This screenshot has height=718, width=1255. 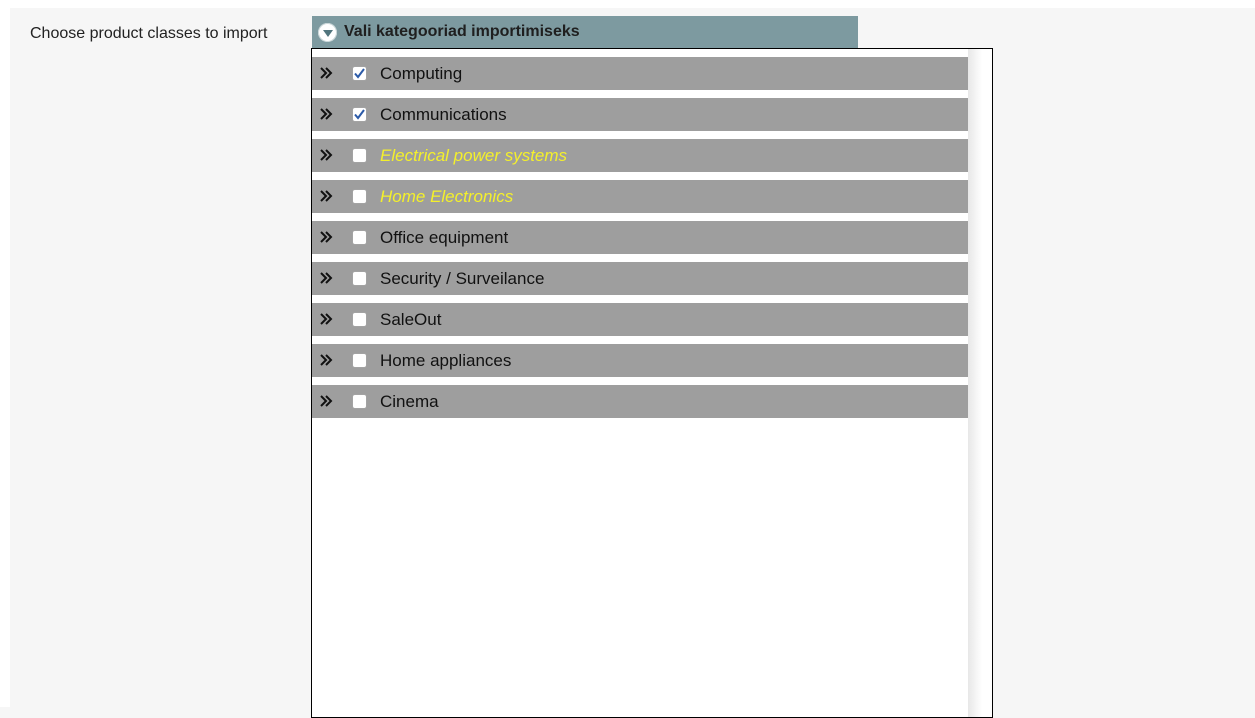 What do you see at coordinates (421, 73) in the screenshot?
I see `category-label: Computing` at bounding box center [421, 73].